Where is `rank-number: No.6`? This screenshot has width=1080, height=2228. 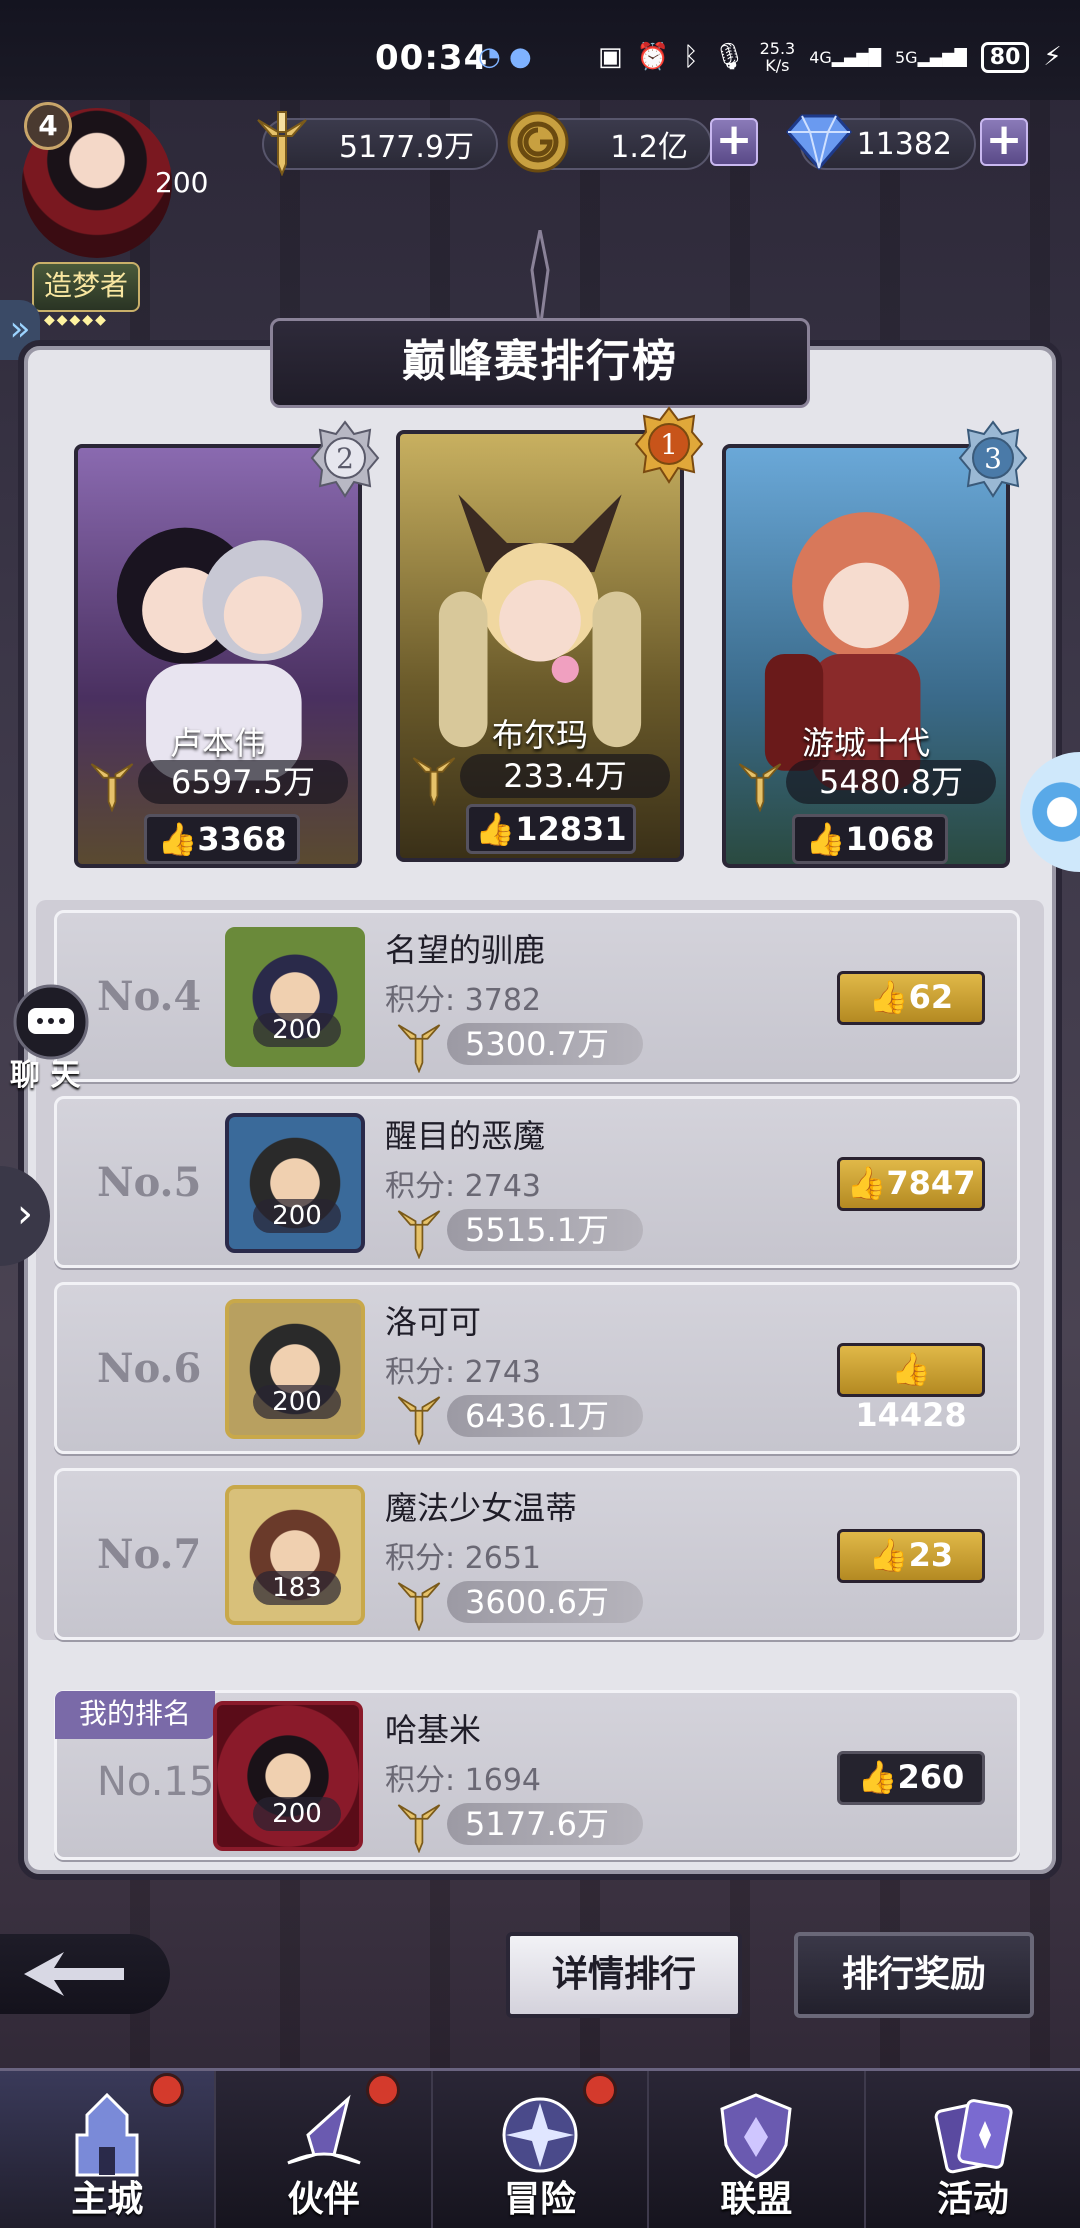 rank-number: No.6 is located at coordinates (149, 1368).